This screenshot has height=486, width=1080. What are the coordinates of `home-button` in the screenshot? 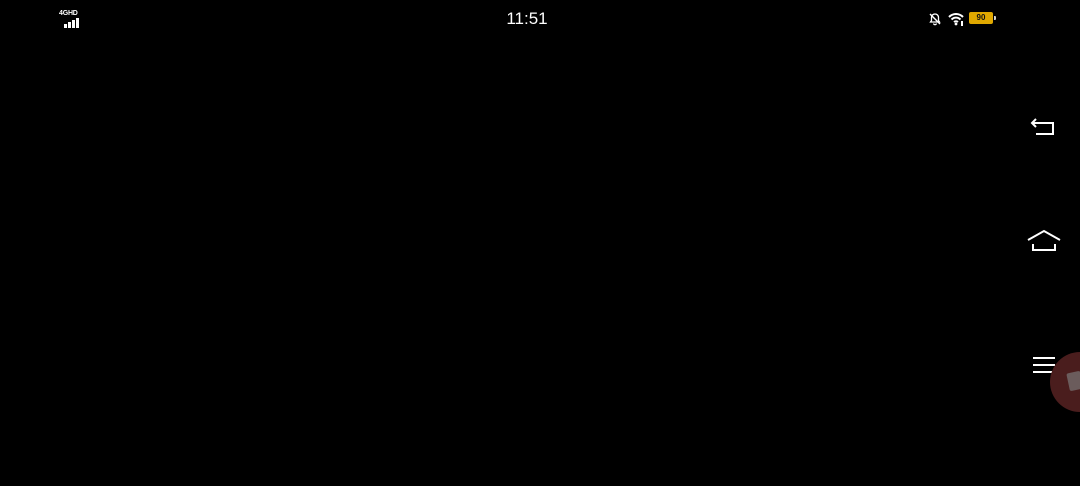 It's located at (1044, 241).